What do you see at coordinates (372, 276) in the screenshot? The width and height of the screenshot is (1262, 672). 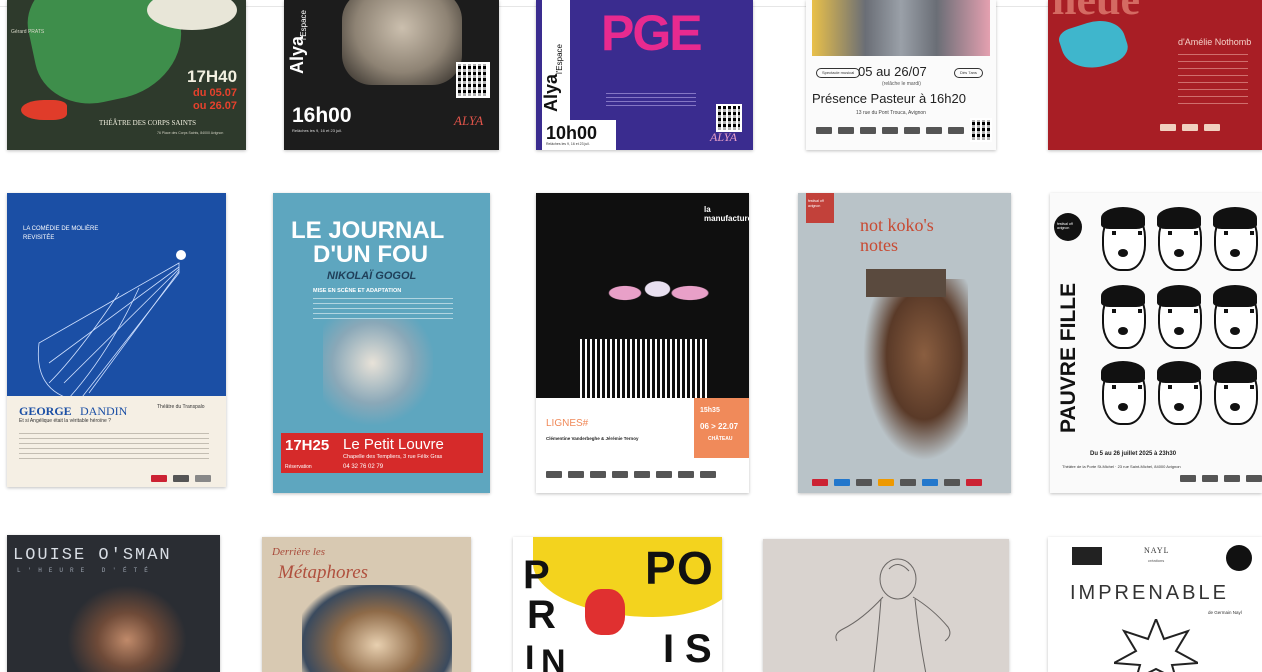 I see `poster-author: NIKOLAÏ GOGOL` at bounding box center [372, 276].